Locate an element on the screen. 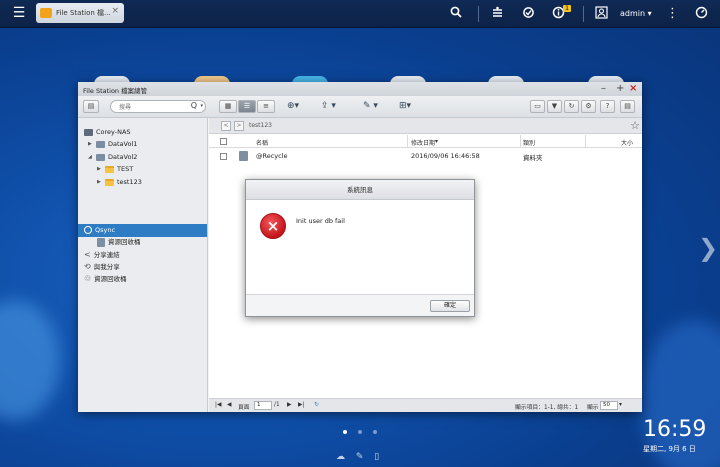 The height and width of the screenshot is (467, 720). tree-item-datavol2: ◢ DataVol2 is located at coordinates (112, 157).